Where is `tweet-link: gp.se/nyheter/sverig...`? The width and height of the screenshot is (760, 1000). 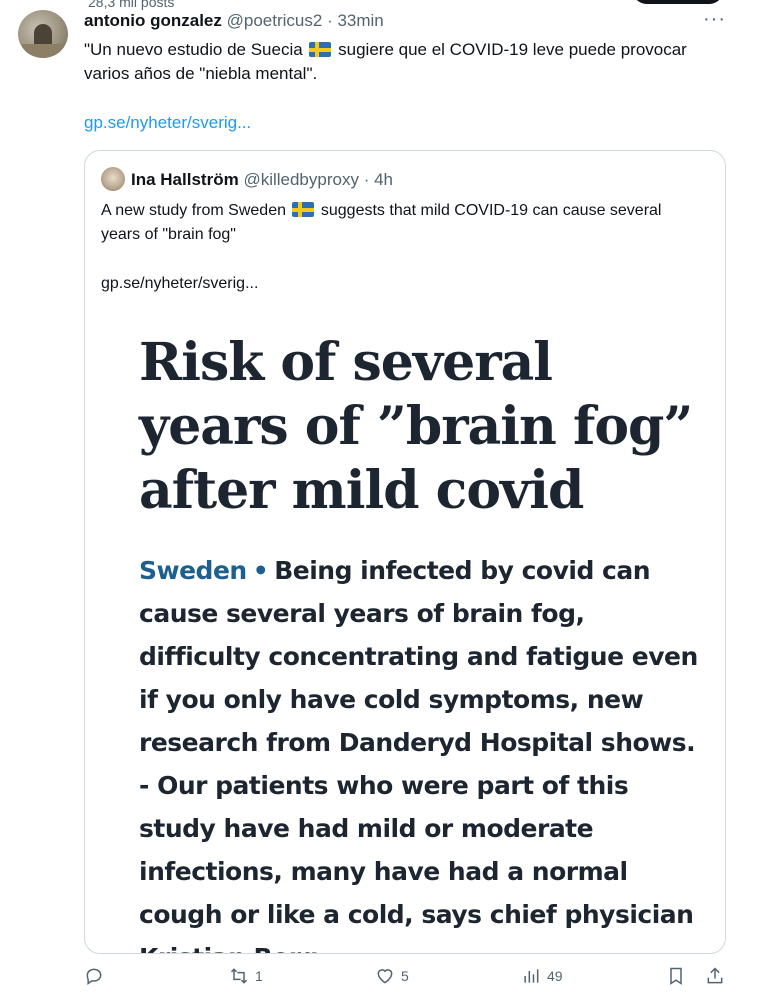
tweet-link: gp.se/nyheter/sverig... is located at coordinates (167, 123).